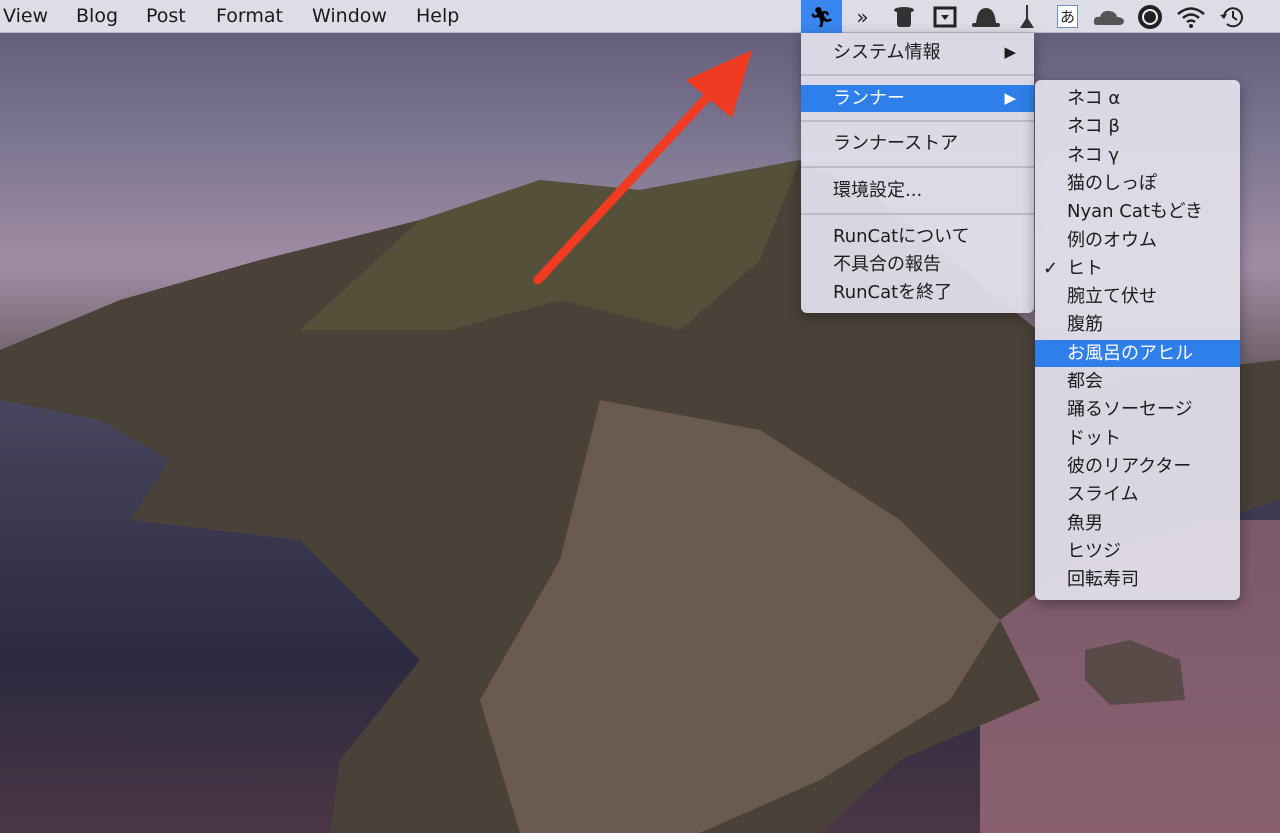 This screenshot has height=833, width=1280. I want to click on runner-option: 例のオウム, so click(1137, 240).